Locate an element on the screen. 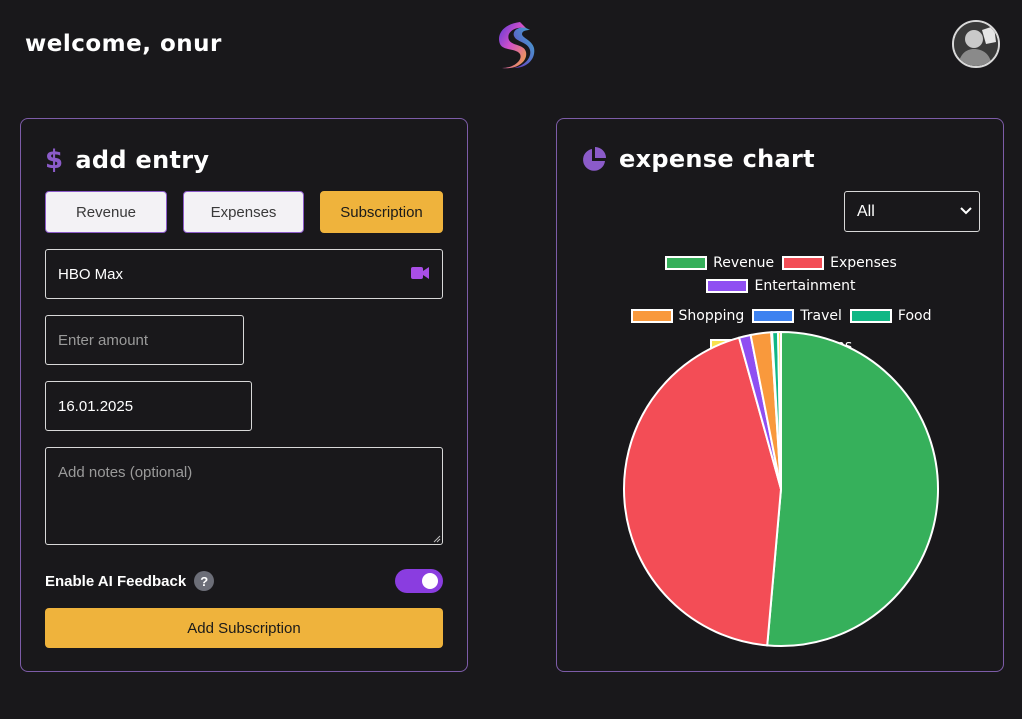  legend-label: Expenses is located at coordinates (863, 263).